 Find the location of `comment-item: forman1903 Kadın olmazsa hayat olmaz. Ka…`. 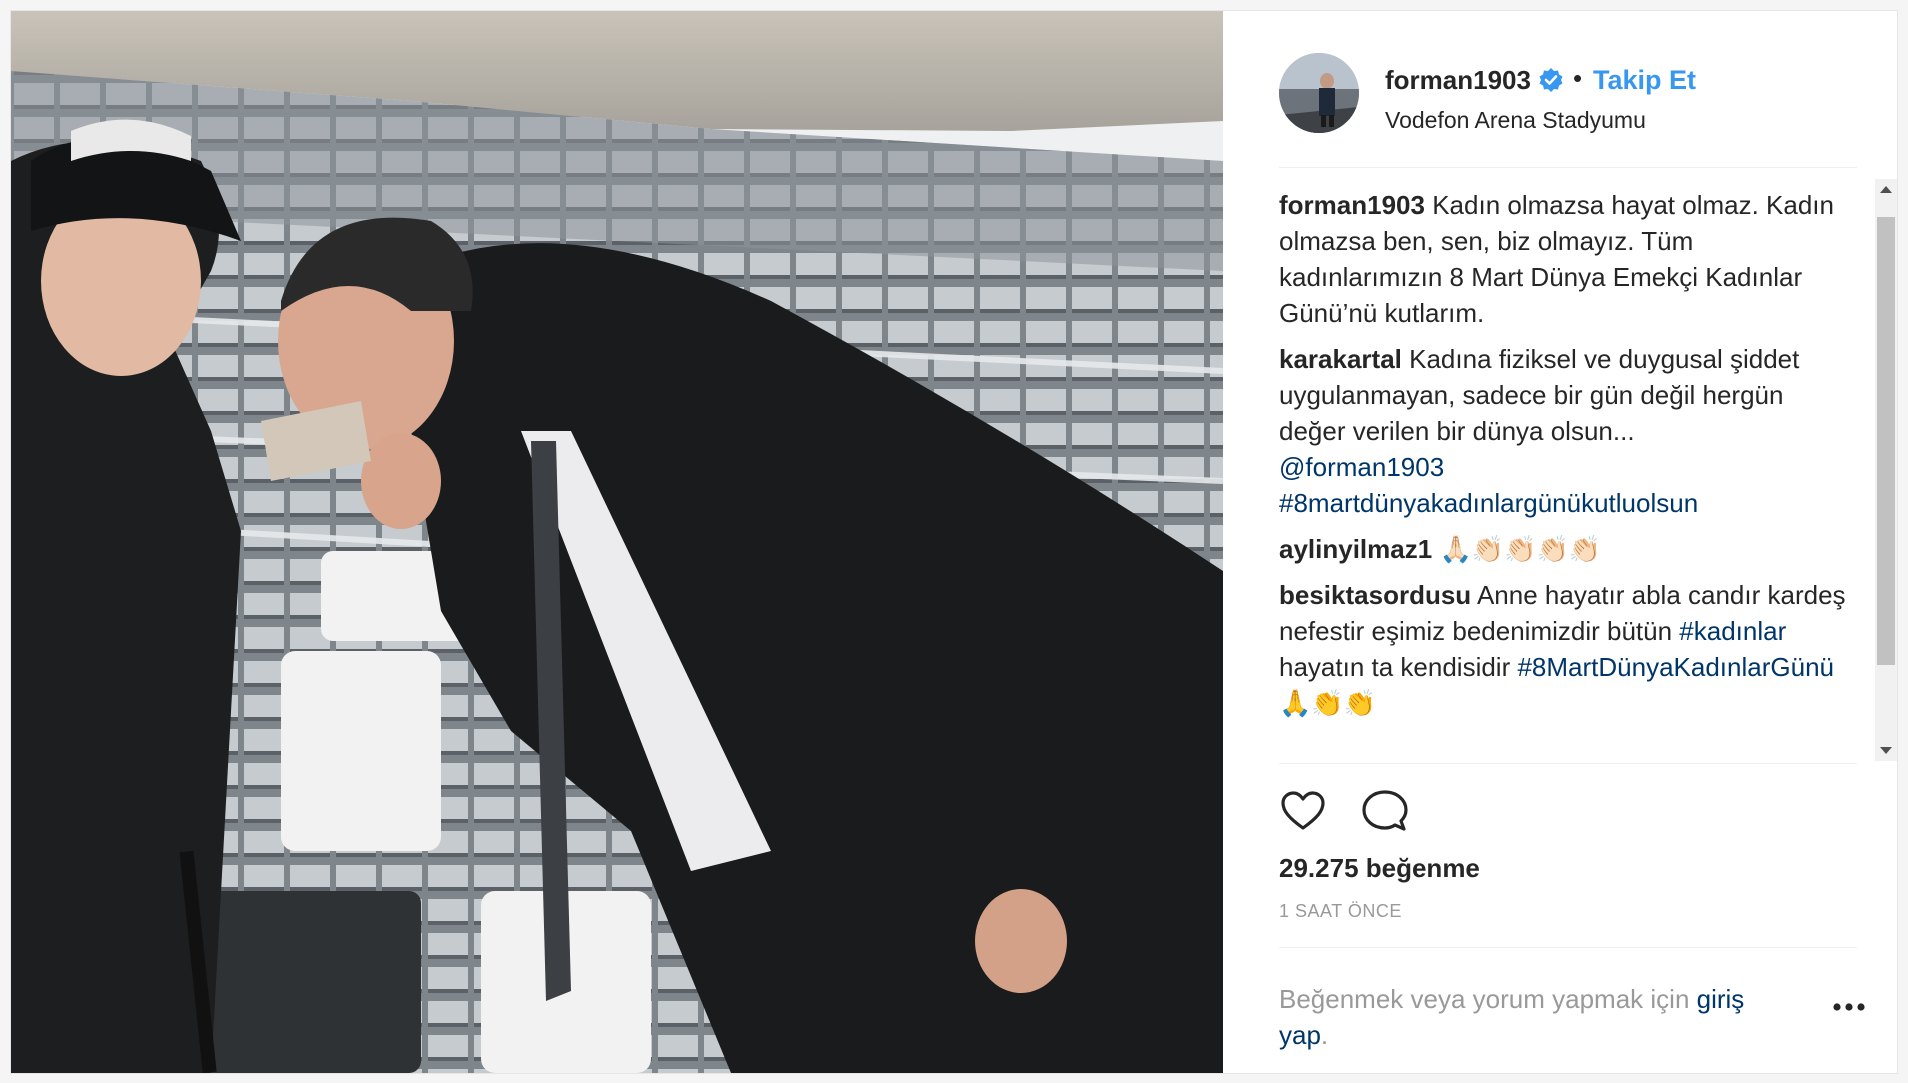

comment-item: forman1903 Kadın olmazsa hayat olmaz. Ka… is located at coordinates (1564, 259).